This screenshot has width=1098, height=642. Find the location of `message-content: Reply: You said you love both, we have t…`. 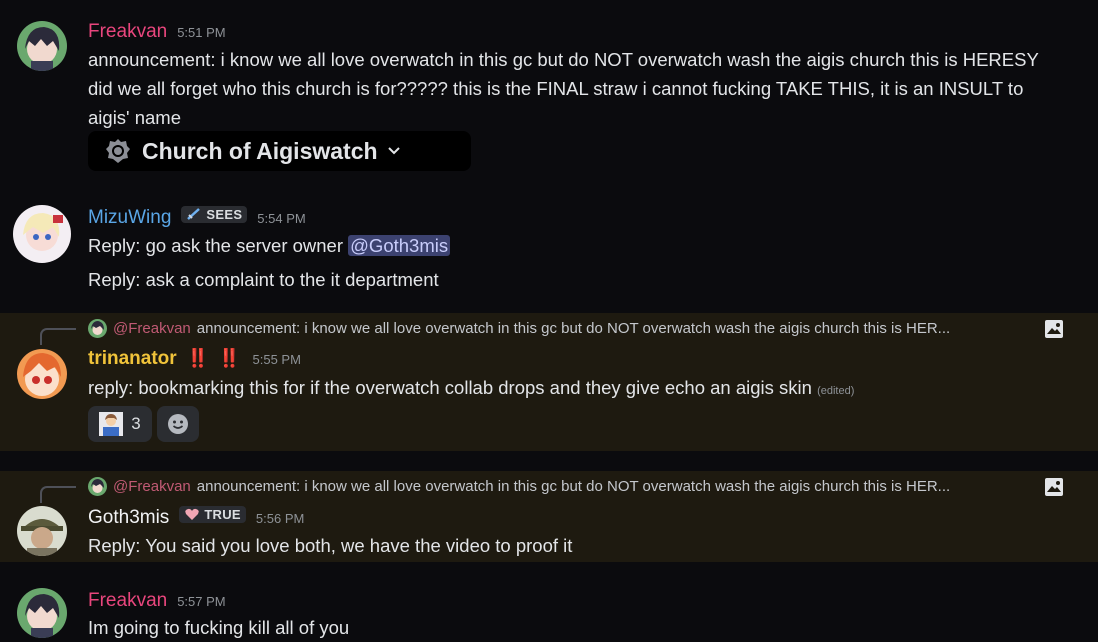

message-content: Reply: You said you love both, we have t… is located at coordinates (330, 545).